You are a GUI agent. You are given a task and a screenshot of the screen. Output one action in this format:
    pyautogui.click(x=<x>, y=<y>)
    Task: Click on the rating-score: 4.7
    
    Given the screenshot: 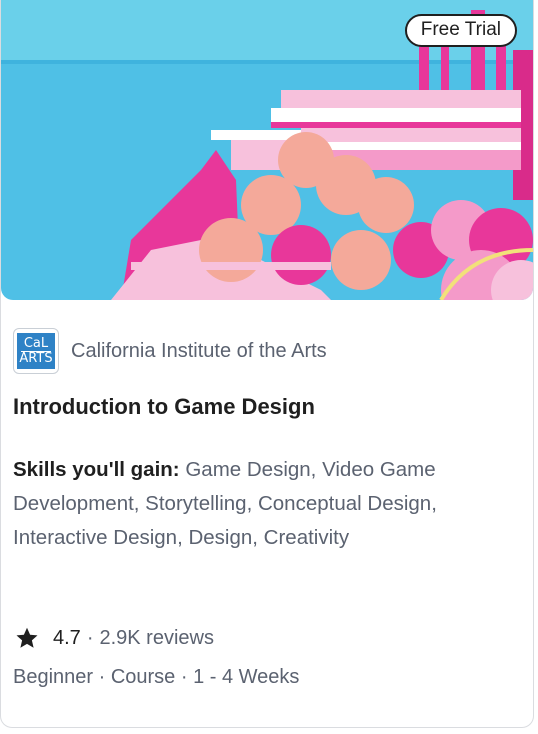 What is the action you would take?
    pyautogui.click(x=67, y=637)
    